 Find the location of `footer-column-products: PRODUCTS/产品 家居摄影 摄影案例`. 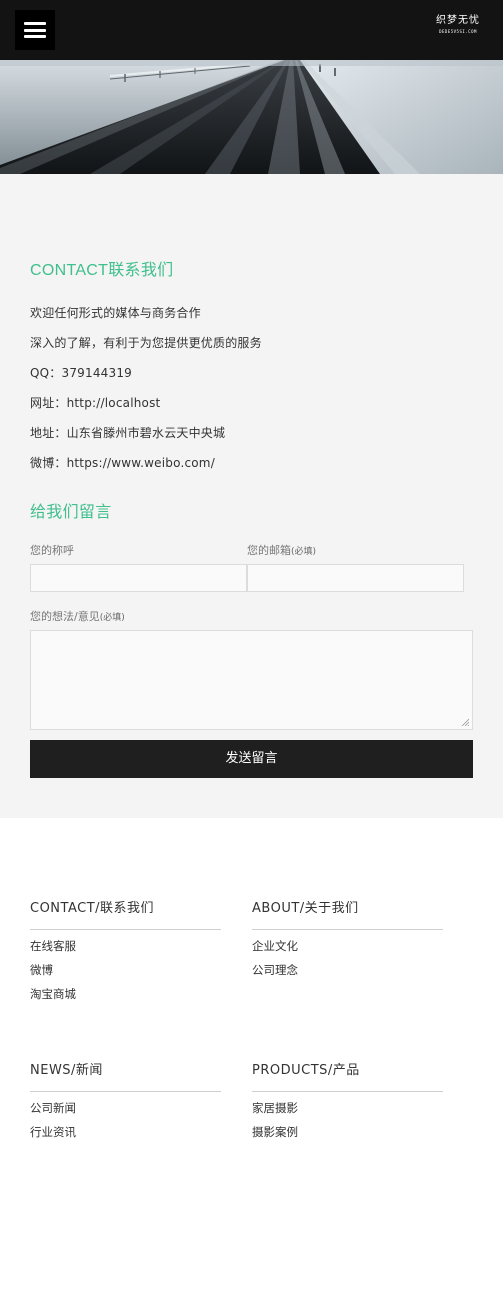

footer-column-products: PRODUCTS/产品 家居摄影 摄影案例 is located at coordinates (347, 1103).